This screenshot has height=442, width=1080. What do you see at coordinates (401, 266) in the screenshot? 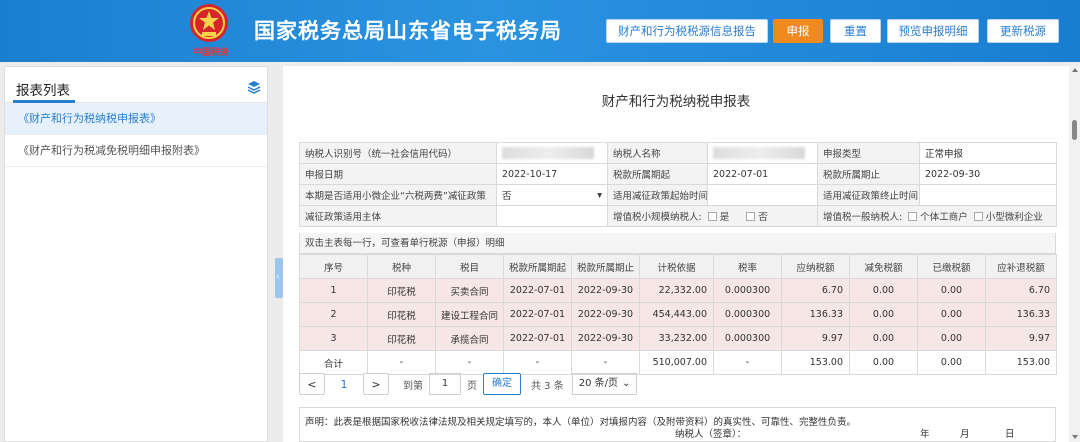
I see `col-header: 税种` at bounding box center [401, 266].